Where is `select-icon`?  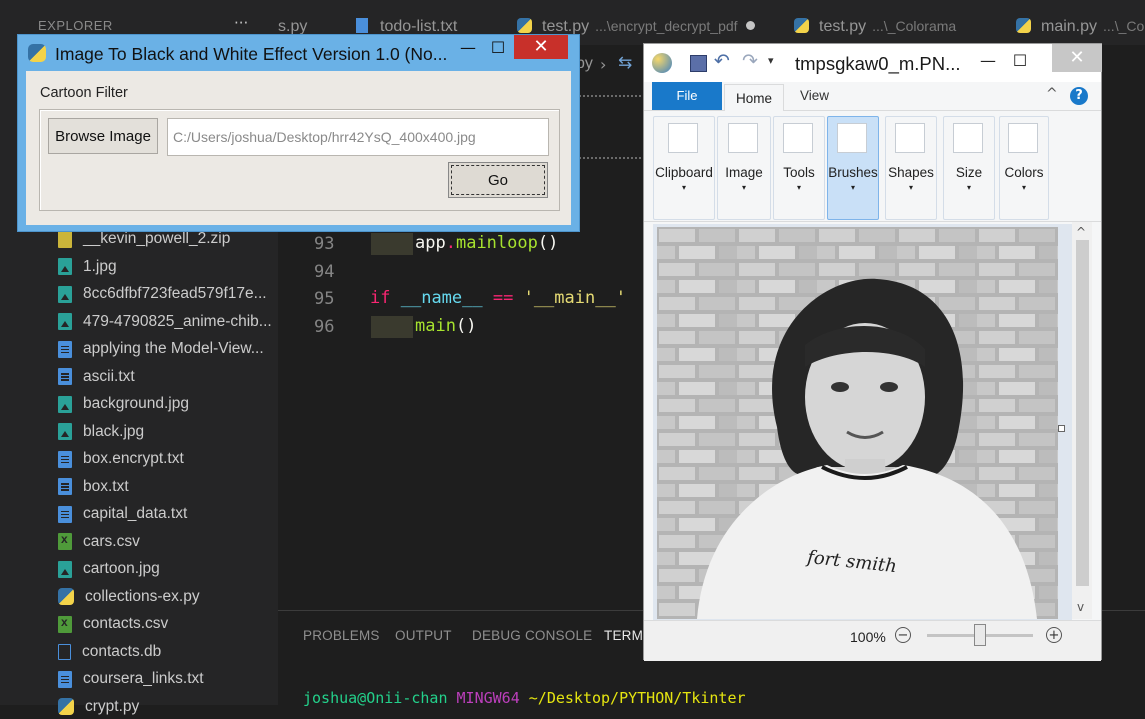
select-icon is located at coordinates (743, 138).